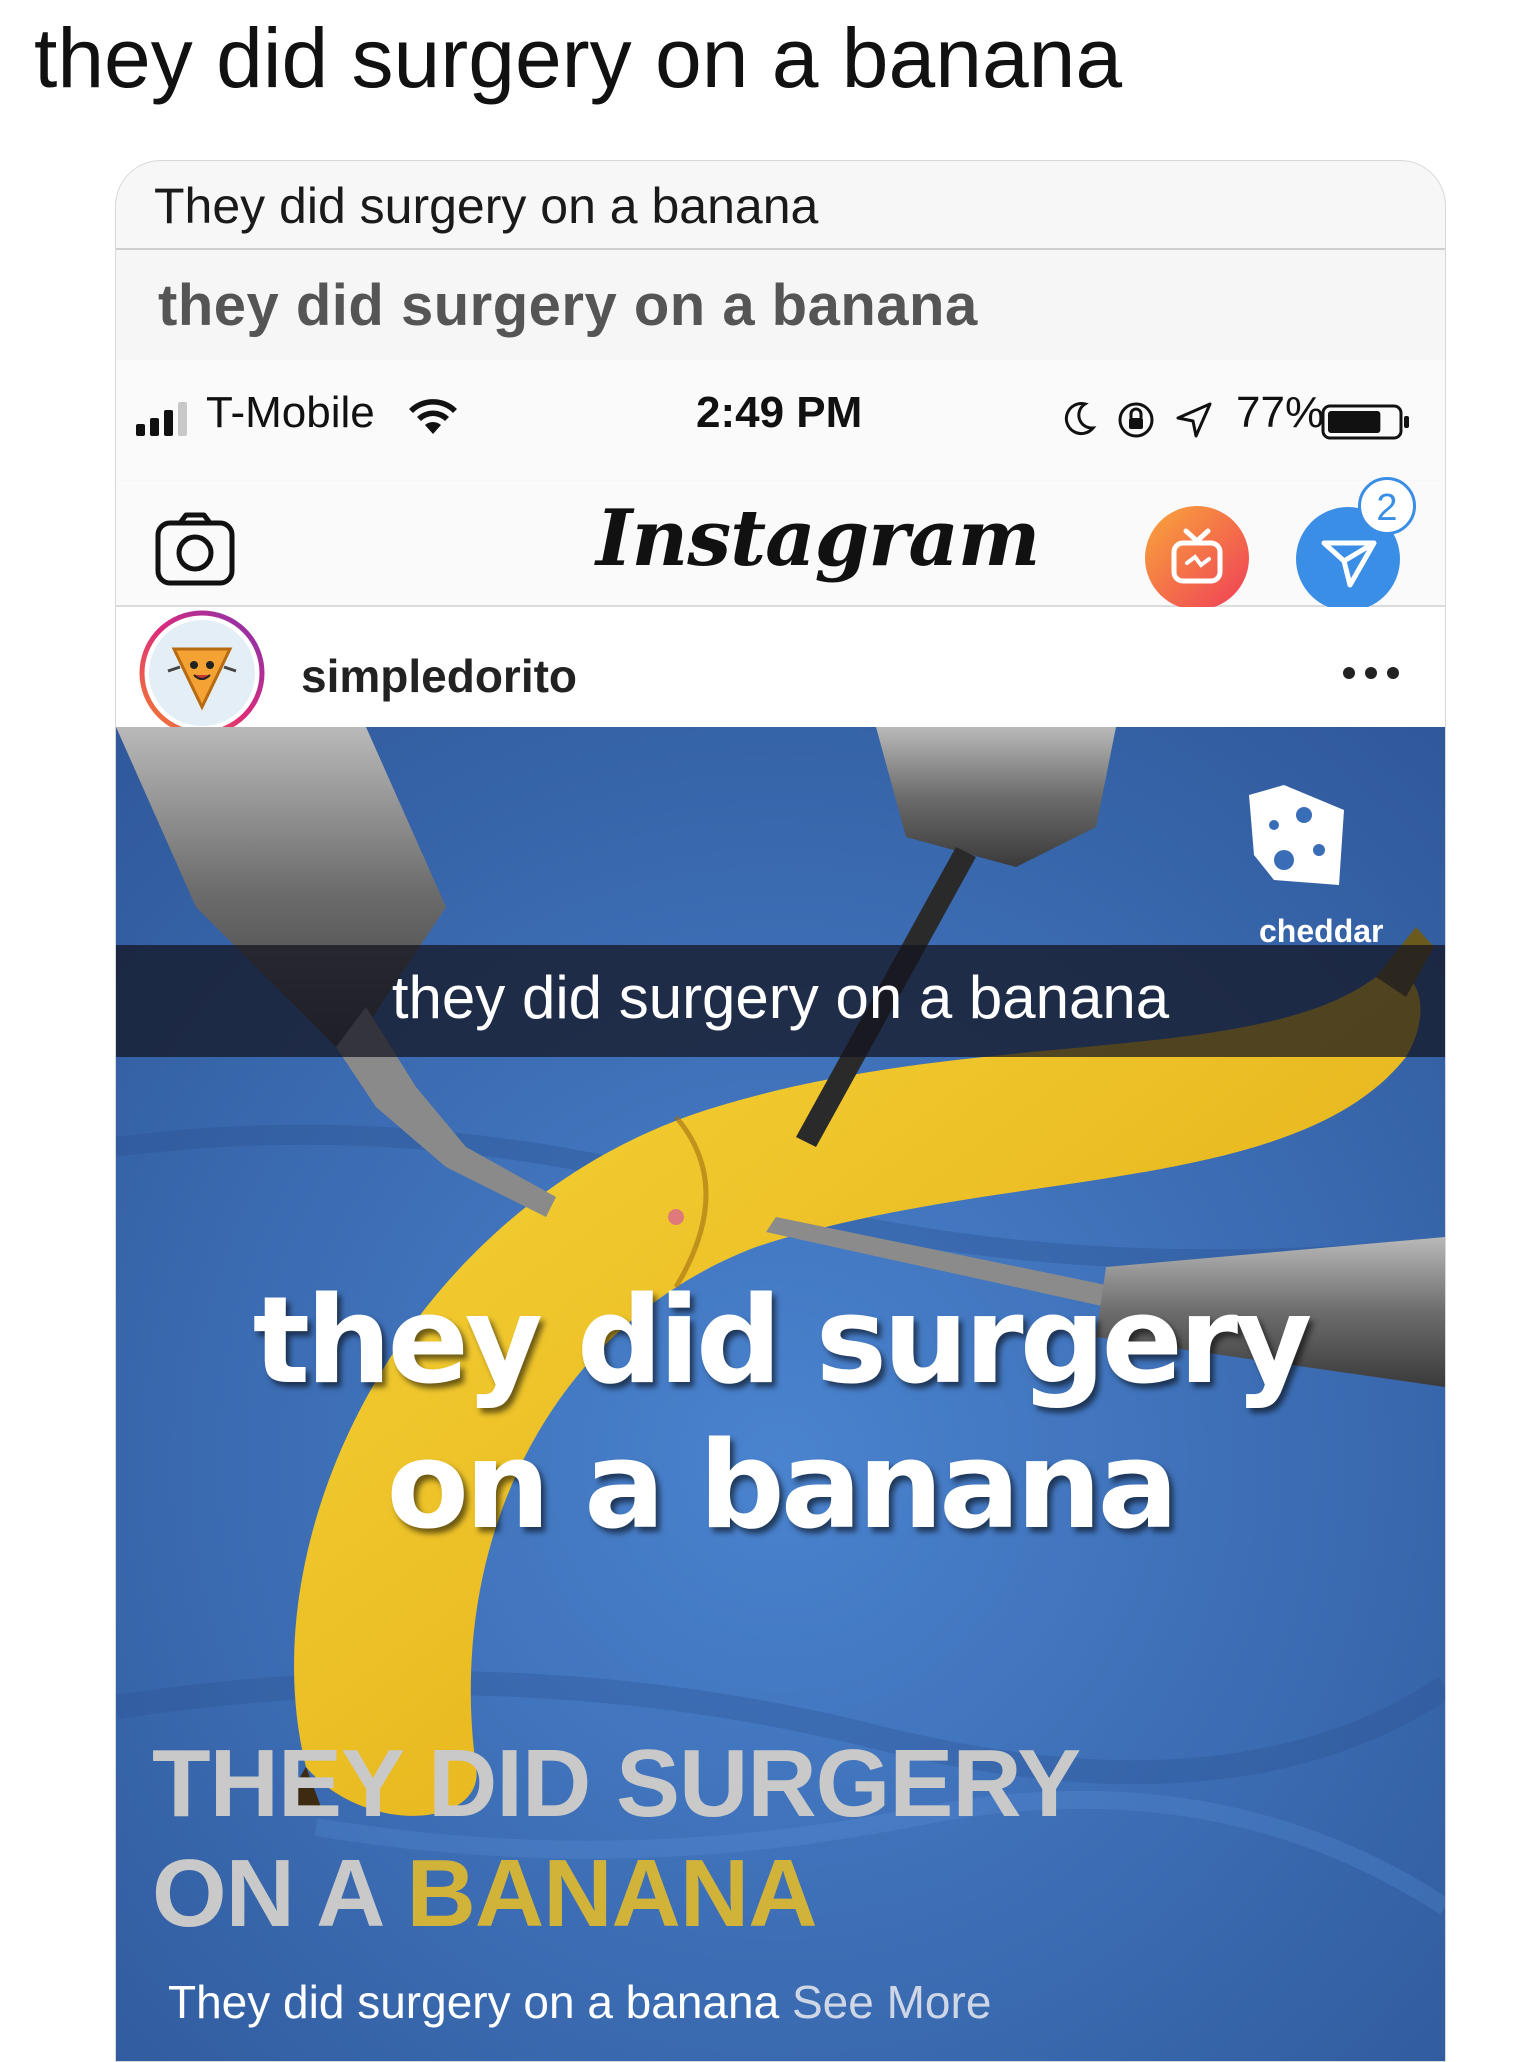  What do you see at coordinates (891, 2002) in the screenshot?
I see `see-more-link: See More` at bounding box center [891, 2002].